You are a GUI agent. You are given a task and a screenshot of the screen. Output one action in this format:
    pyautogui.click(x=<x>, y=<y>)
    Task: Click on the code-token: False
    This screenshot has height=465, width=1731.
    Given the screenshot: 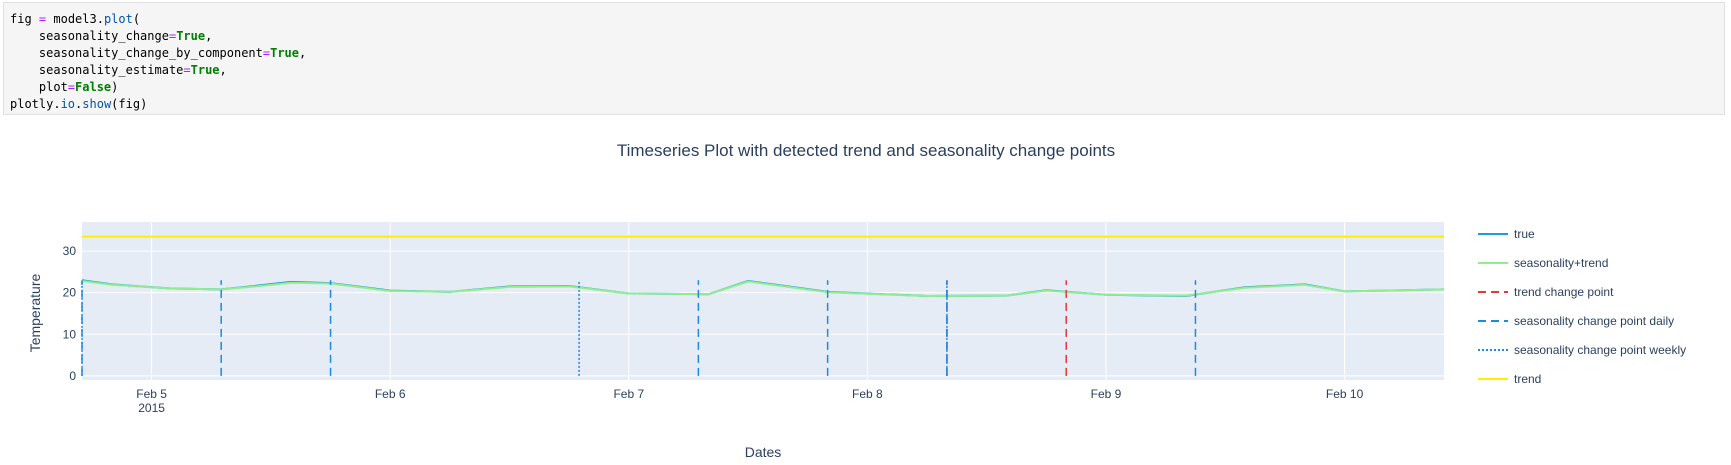 What is the action you would take?
    pyautogui.click(x=93, y=87)
    